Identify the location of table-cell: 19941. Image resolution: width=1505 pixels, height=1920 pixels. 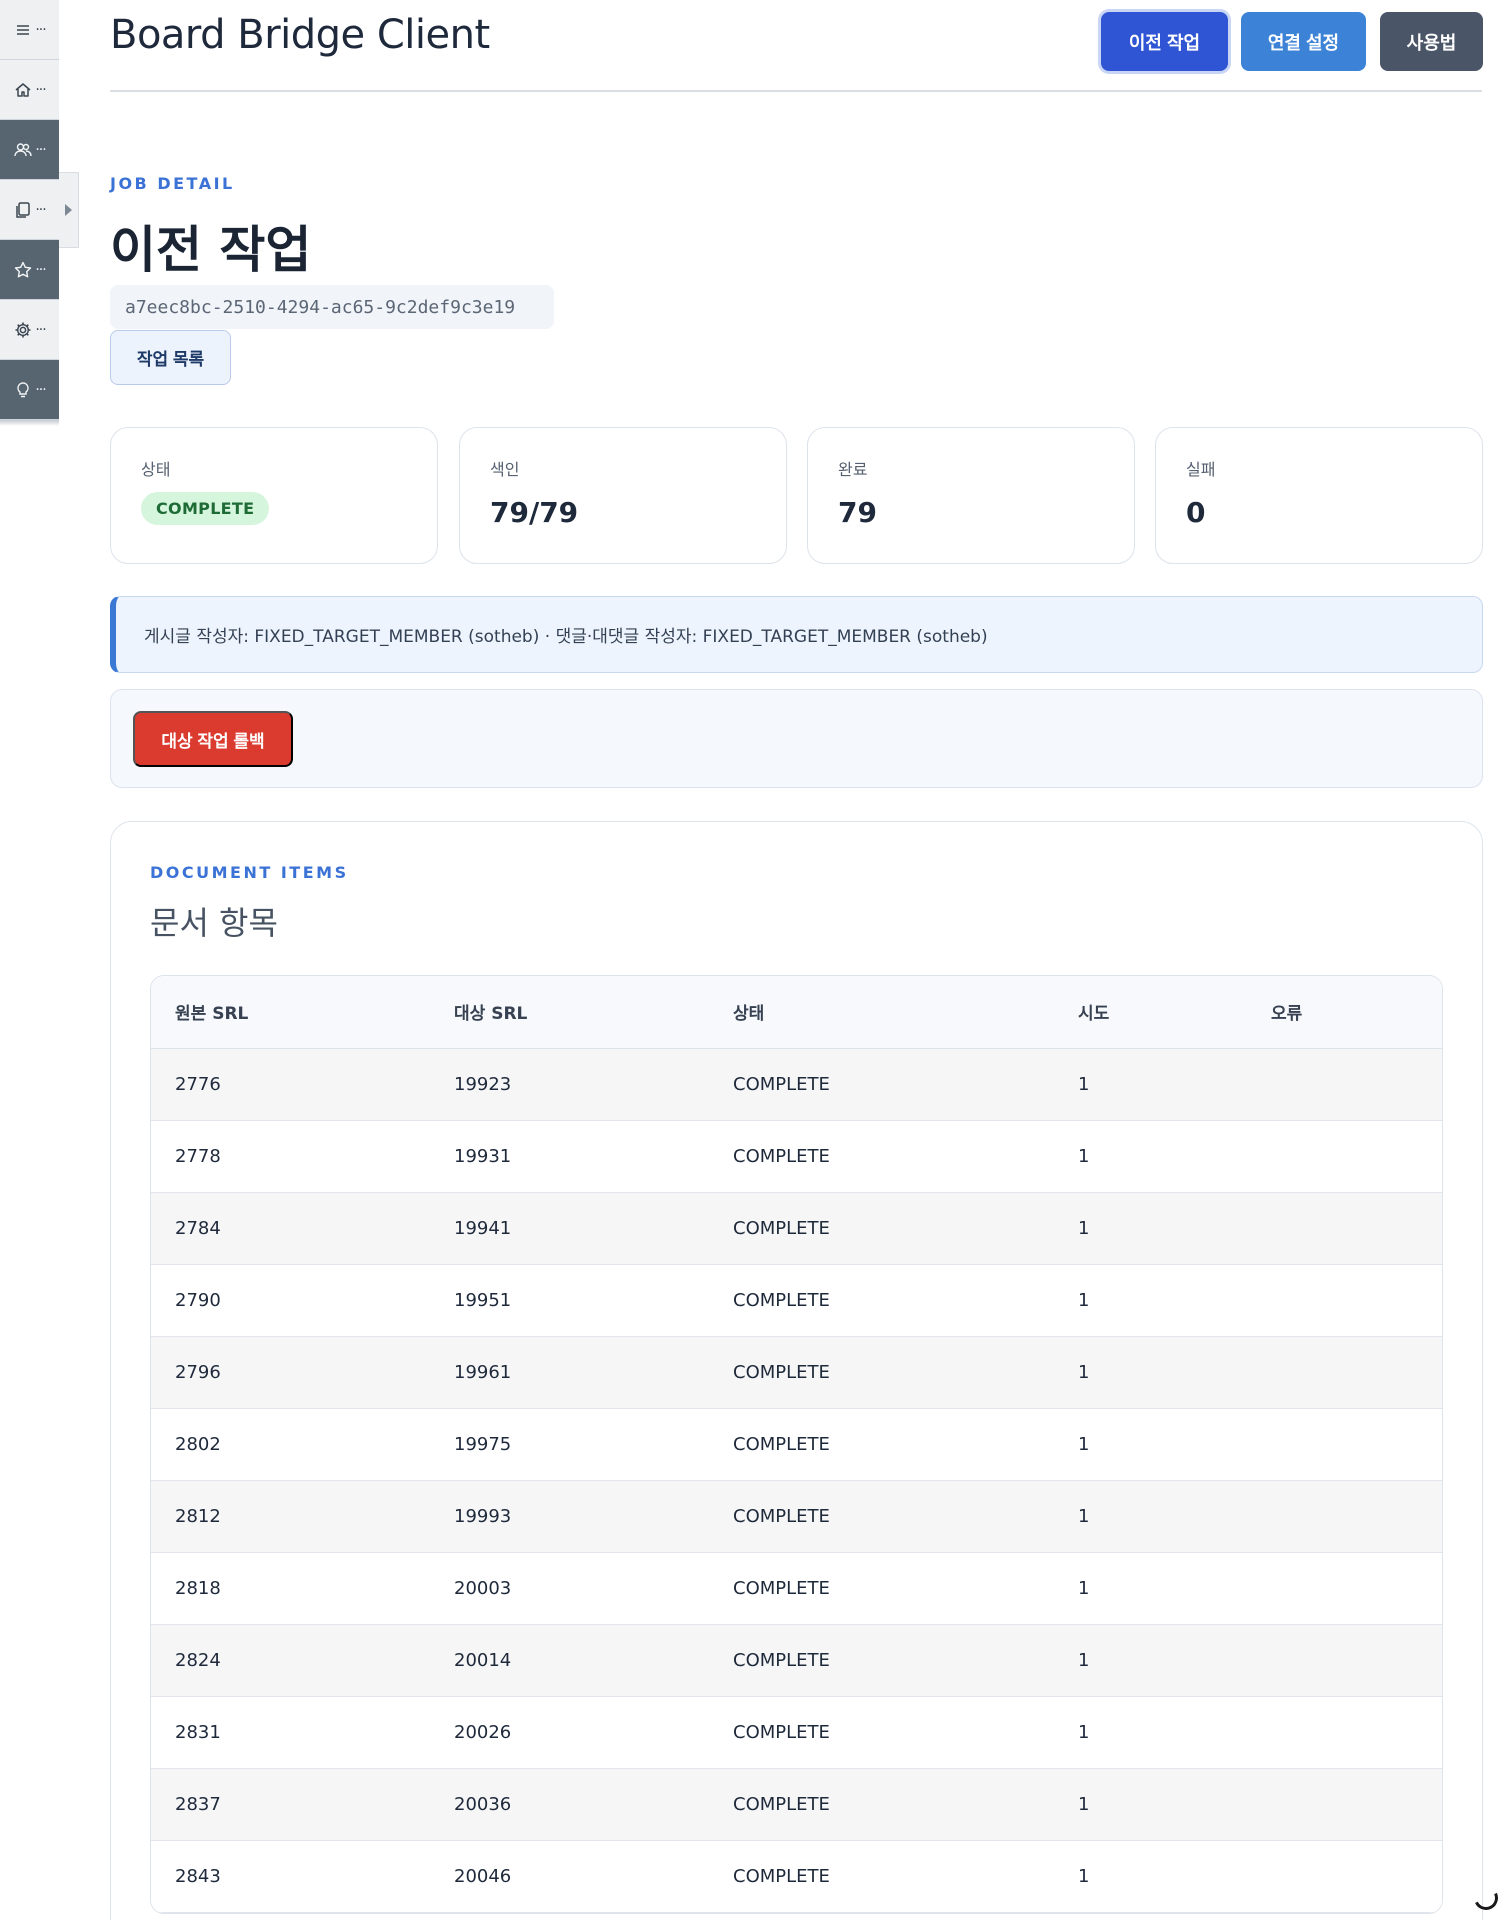
(483, 1228).